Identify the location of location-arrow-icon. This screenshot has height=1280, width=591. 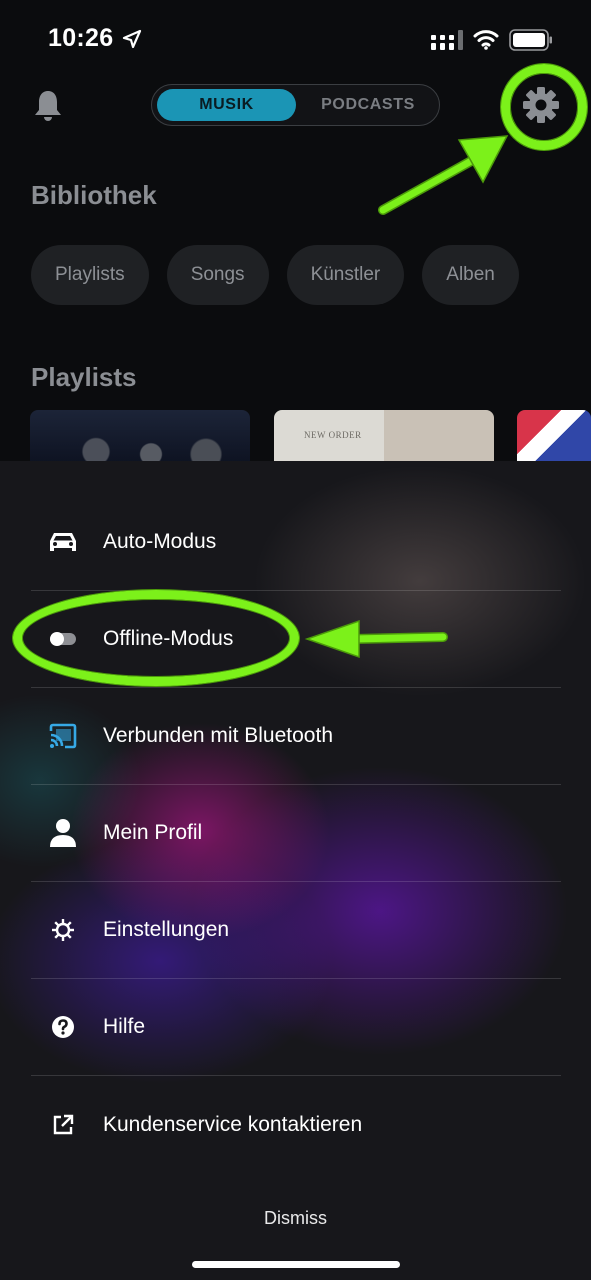
(132, 39).